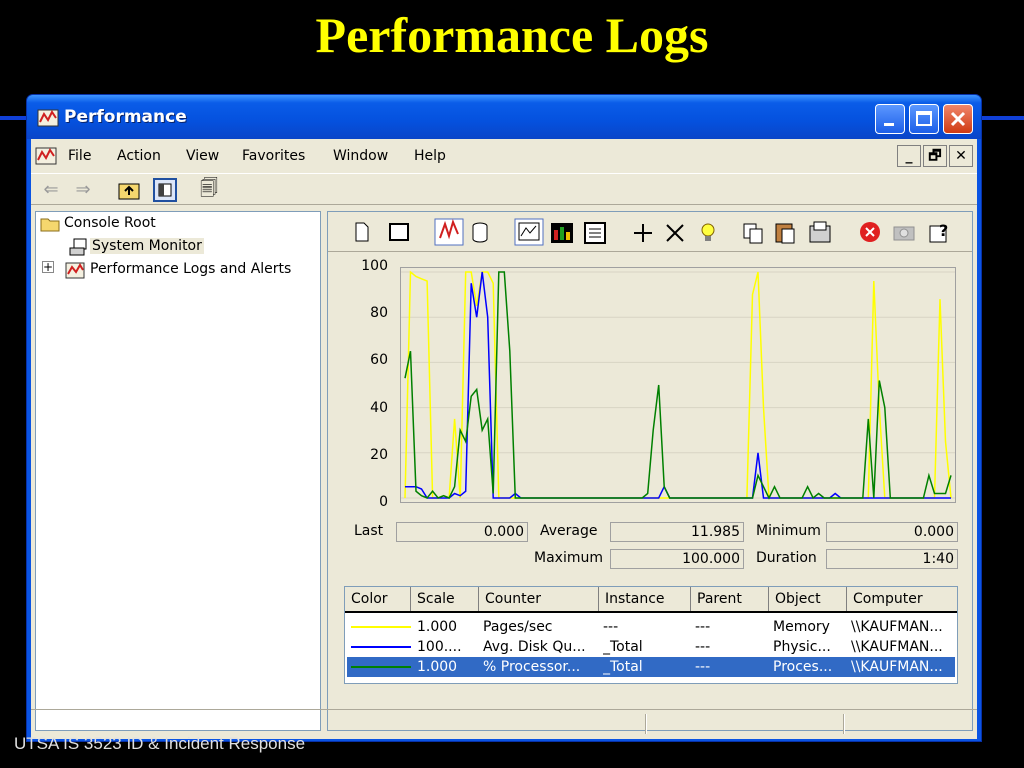 The width and height of the screenshot is (1024, 768). Describe the element at coordinates (362, 232) in the screenshot. I see `new-counter-set-icon` at that location.